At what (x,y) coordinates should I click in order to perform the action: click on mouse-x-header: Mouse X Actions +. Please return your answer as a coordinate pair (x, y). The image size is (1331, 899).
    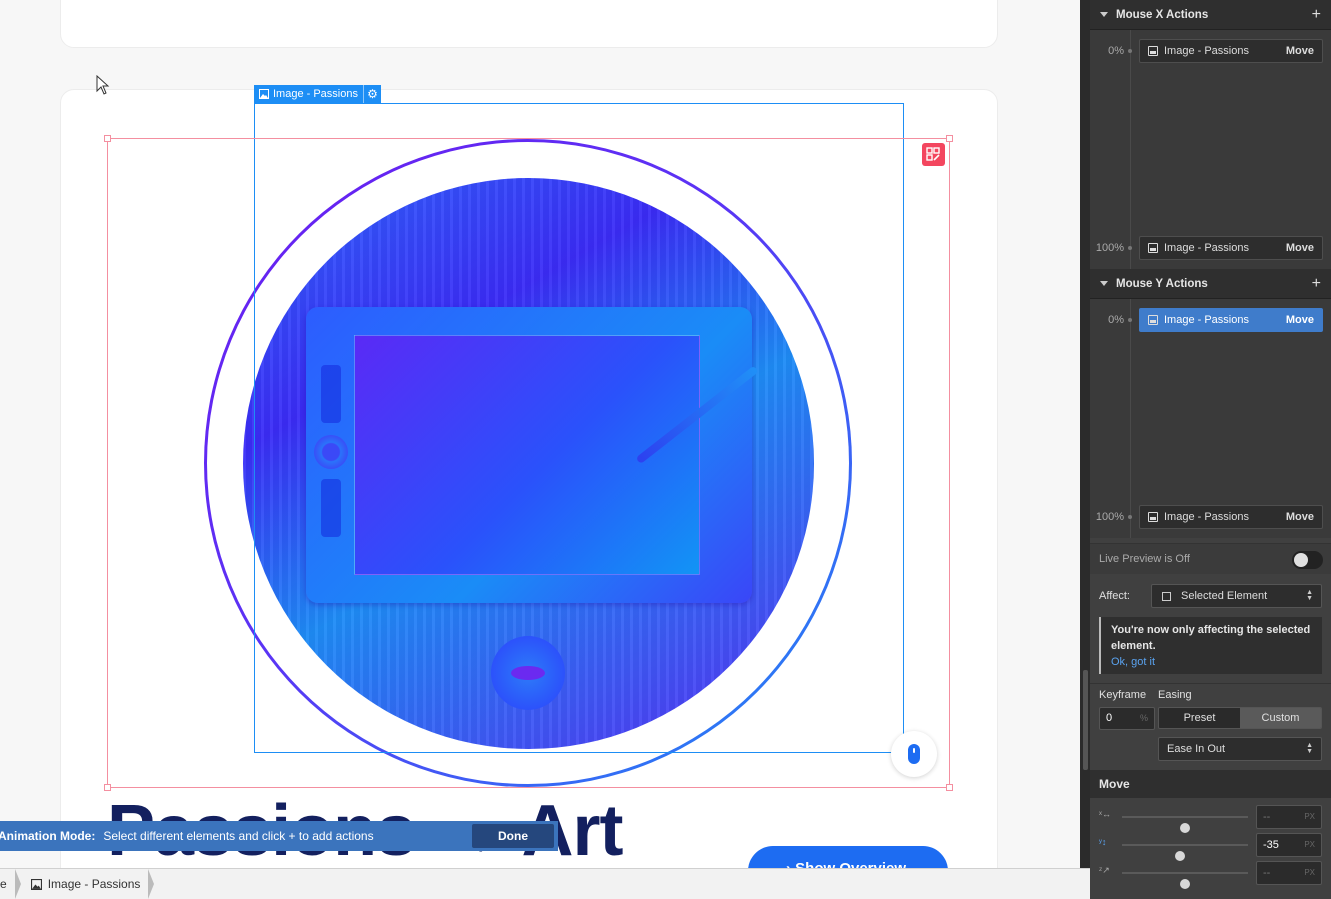
    Looking at the image, I should click on (1210, 15).